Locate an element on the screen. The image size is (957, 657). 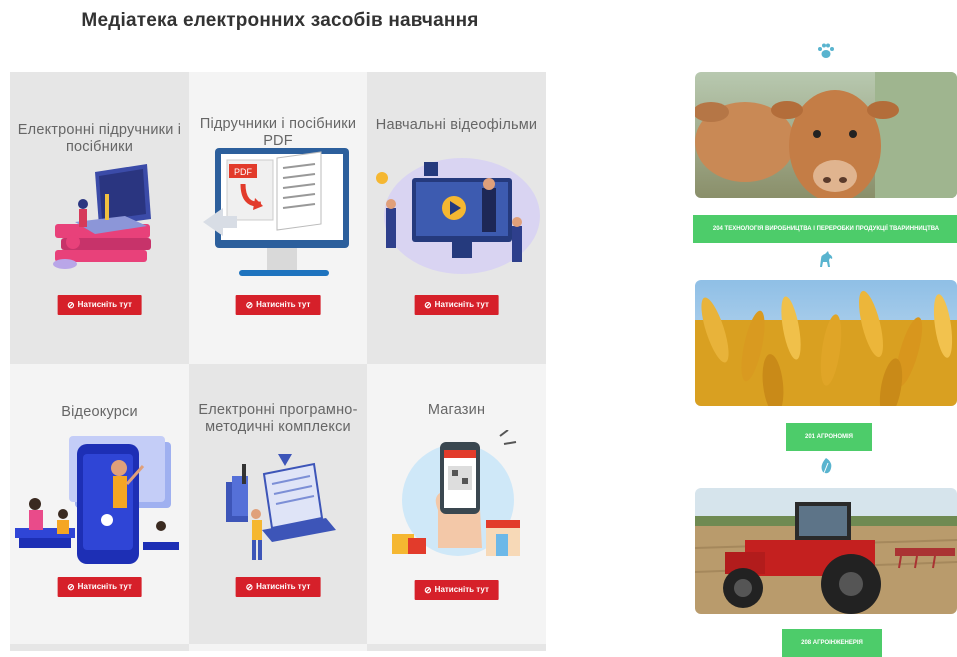
wheat-photo is located at coordinates (826, 343).